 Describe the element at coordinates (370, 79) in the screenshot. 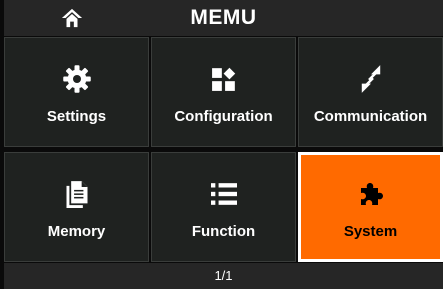

I see `communication-arrows-icon` at that location.